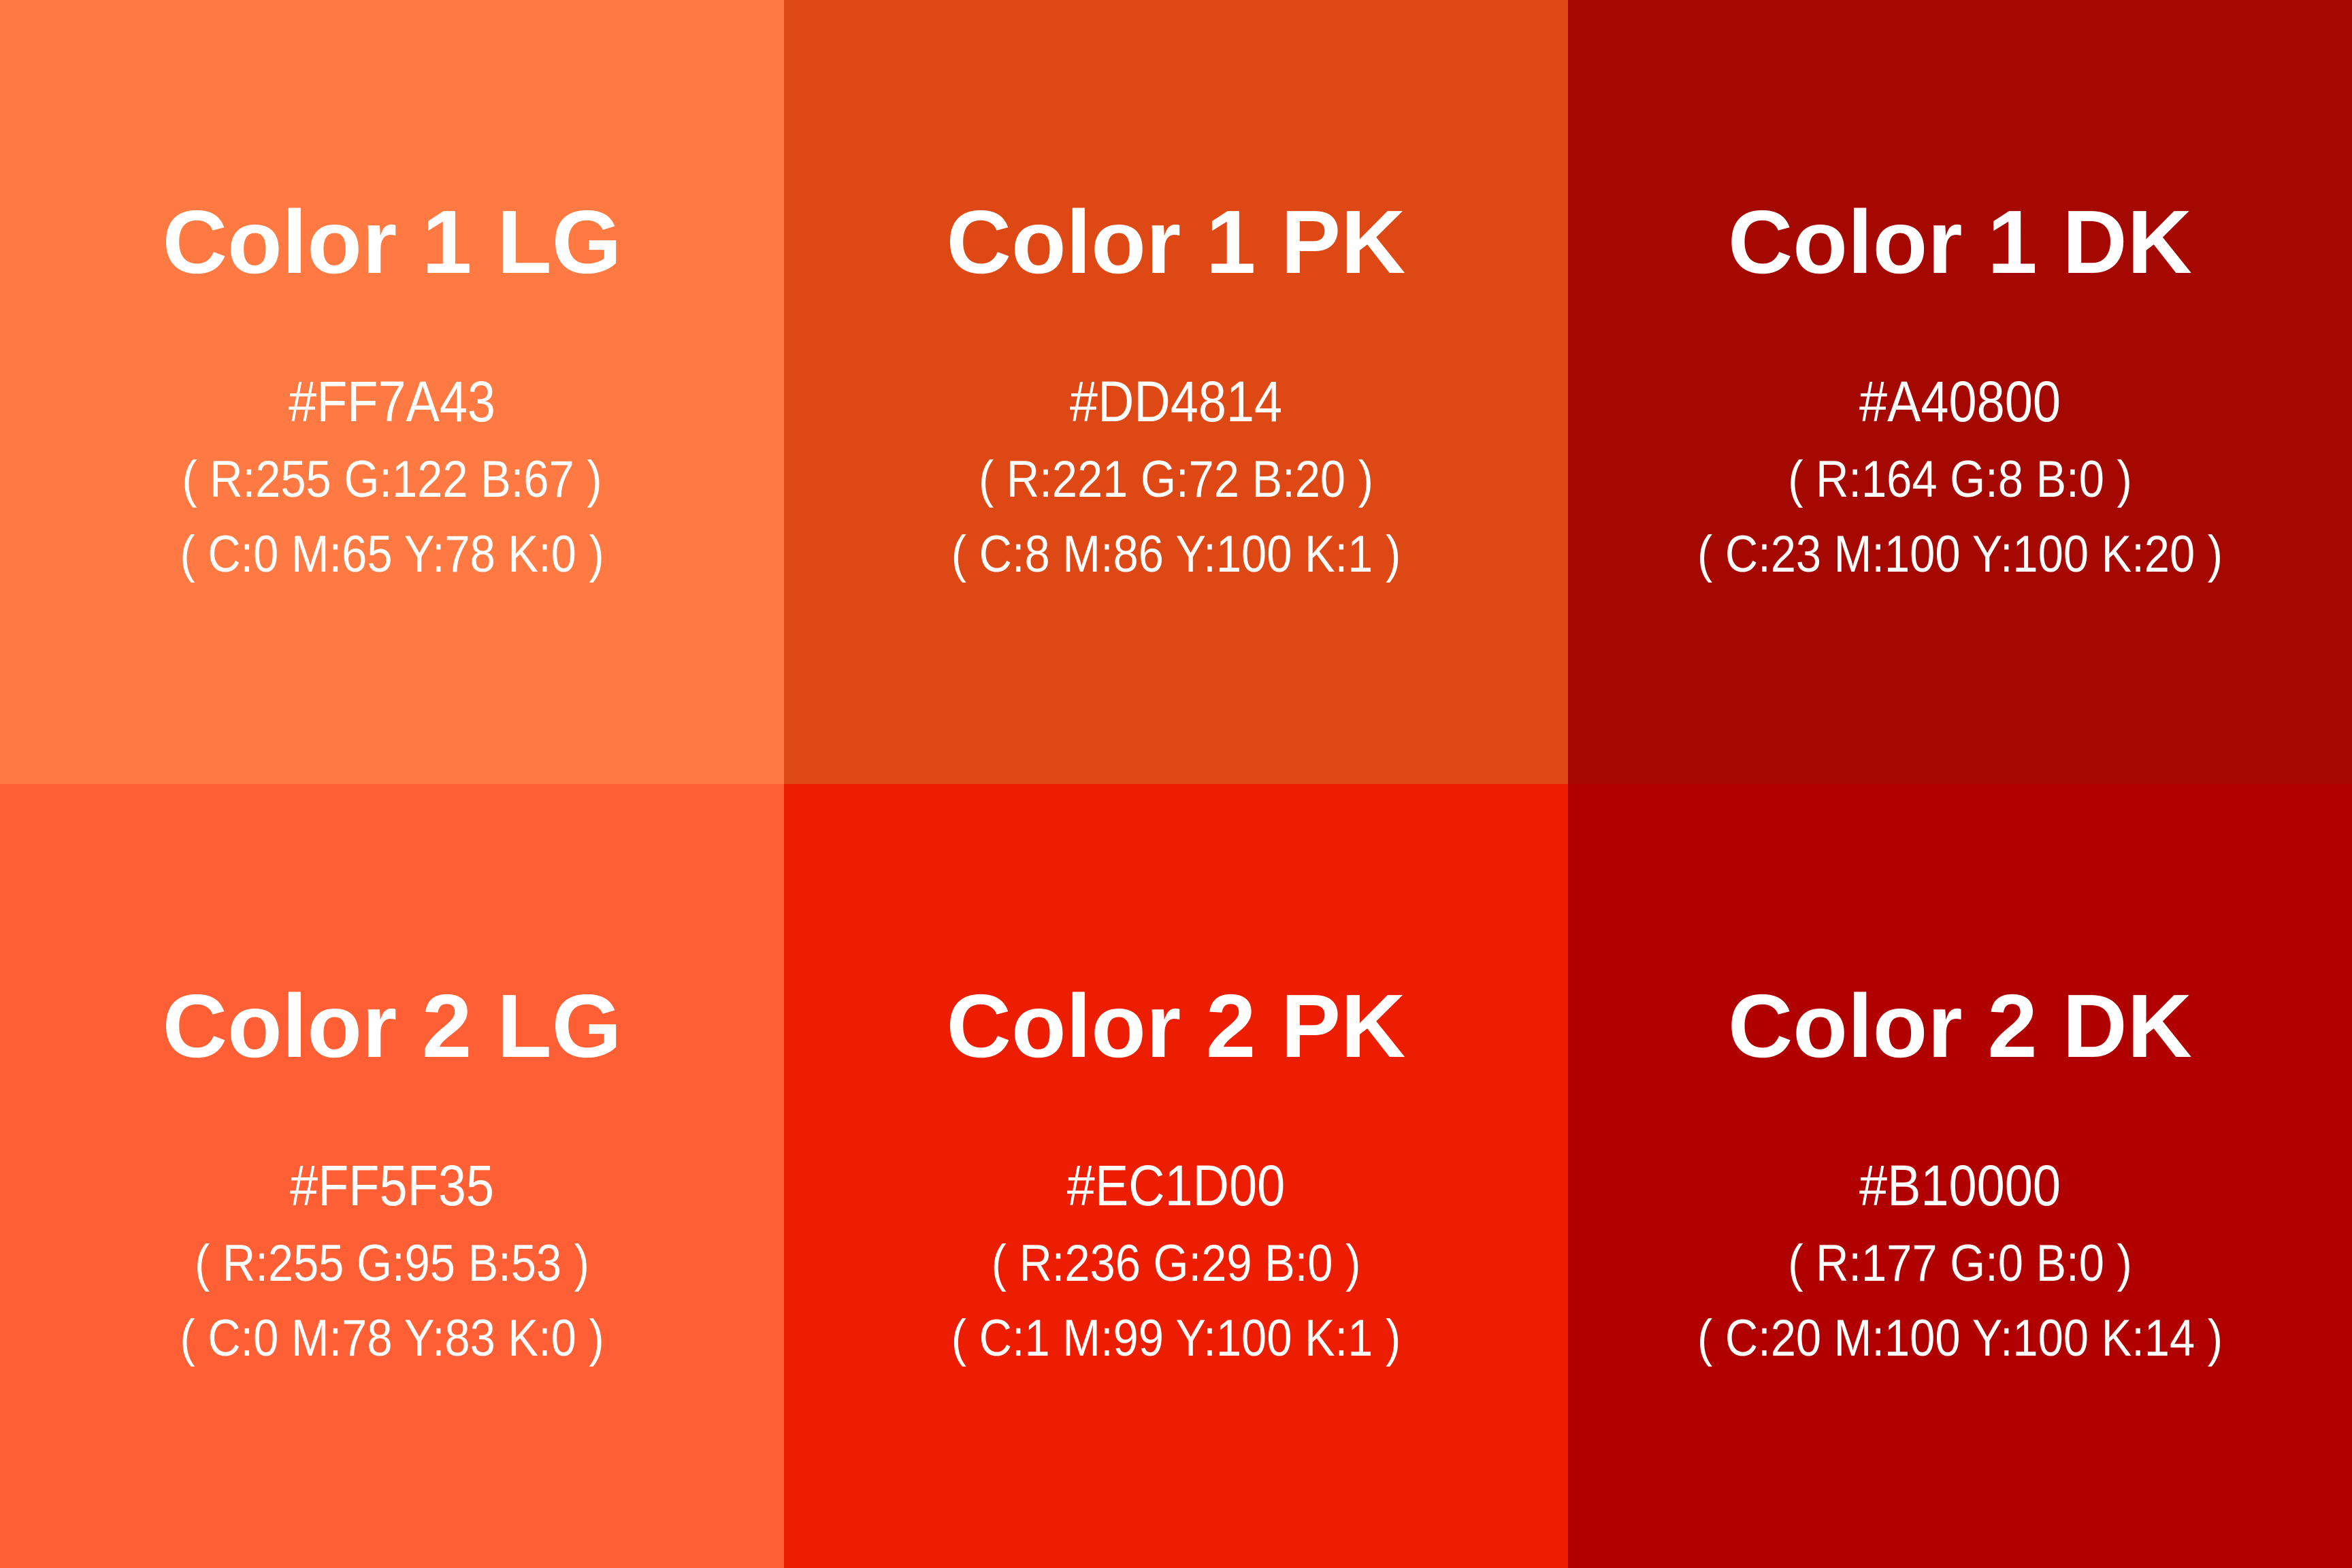 Image resolution: width=2352 pixels, height=1568 pixels. Describe the element at coordinates (1176, 1026) in the screenshot. I see `swatch-title: Color 2 PK` at that location.